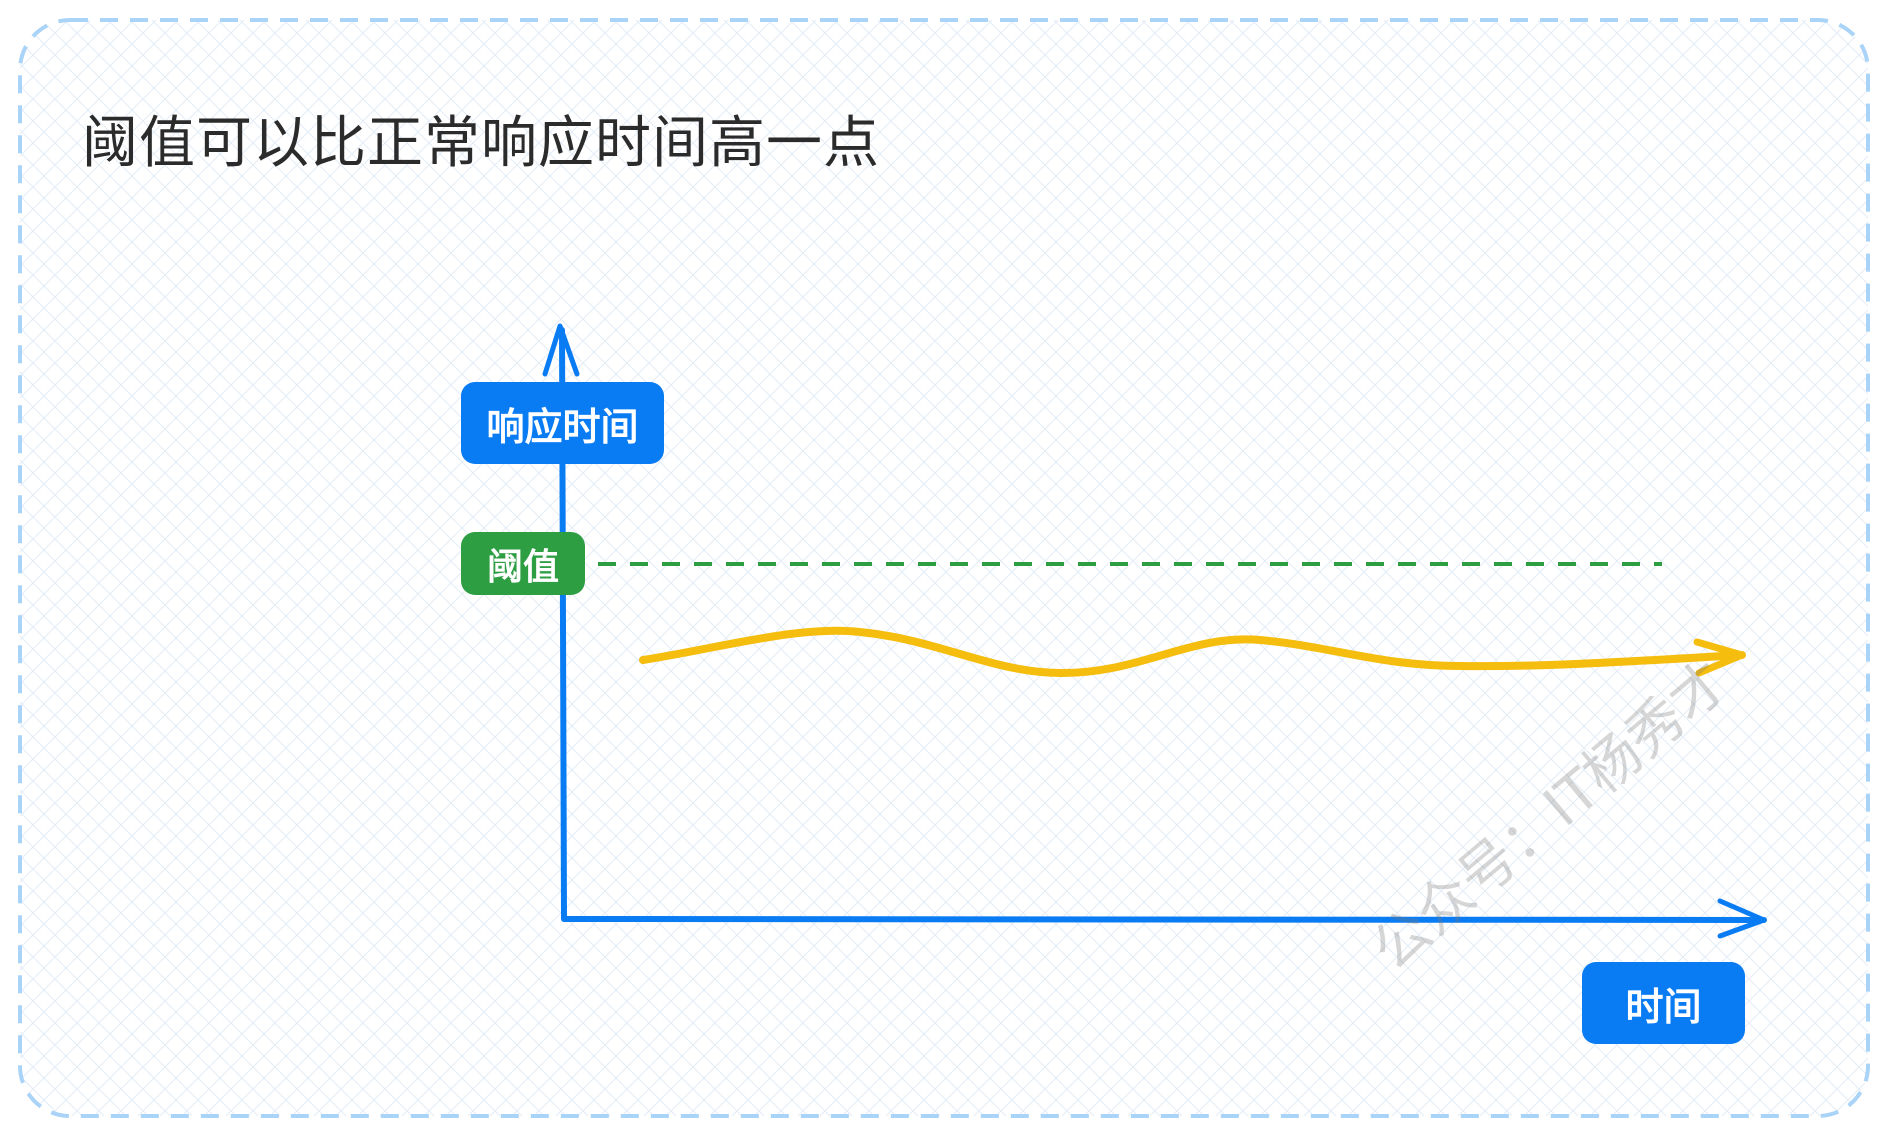  What do you see at coordinates (481, 143) in the screenshot?
I see `diagram-title: 阈值可以比正常响应时间高一点` at bounding box center [481, 143].